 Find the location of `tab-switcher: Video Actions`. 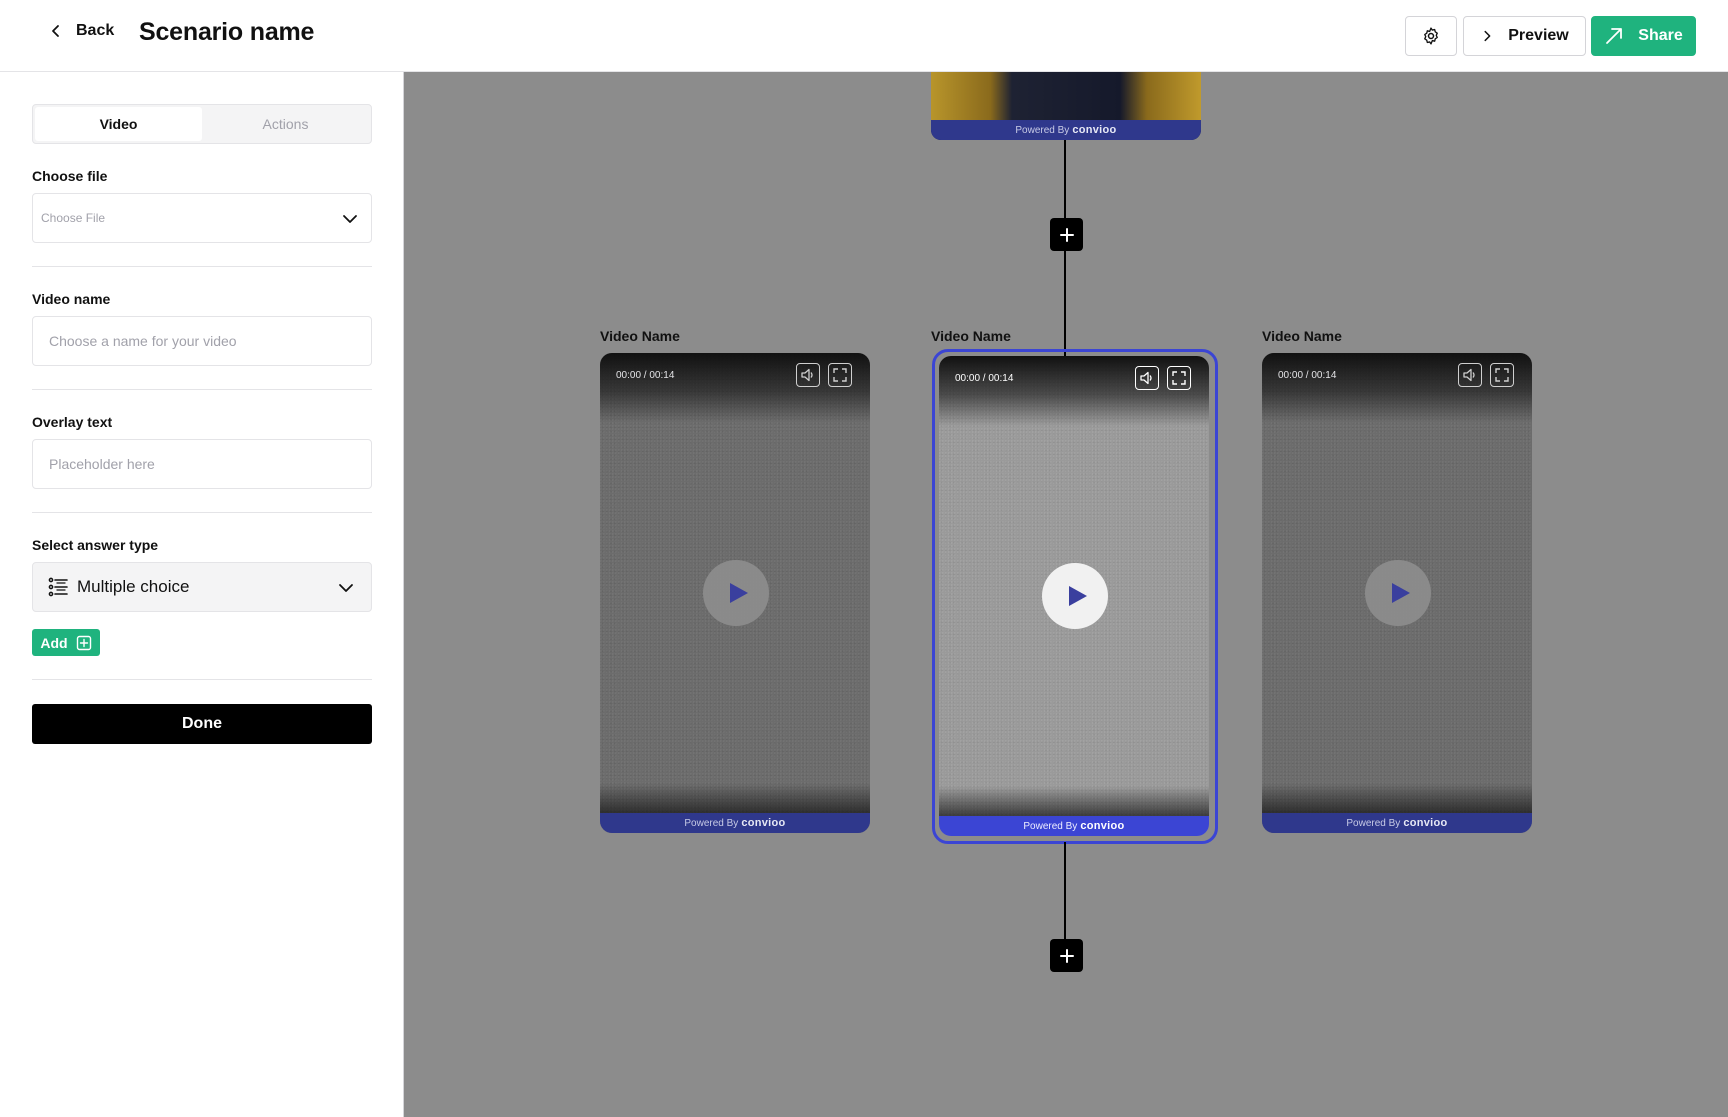

tab-switcher: Video Actions is located at coordinates (202, 124).